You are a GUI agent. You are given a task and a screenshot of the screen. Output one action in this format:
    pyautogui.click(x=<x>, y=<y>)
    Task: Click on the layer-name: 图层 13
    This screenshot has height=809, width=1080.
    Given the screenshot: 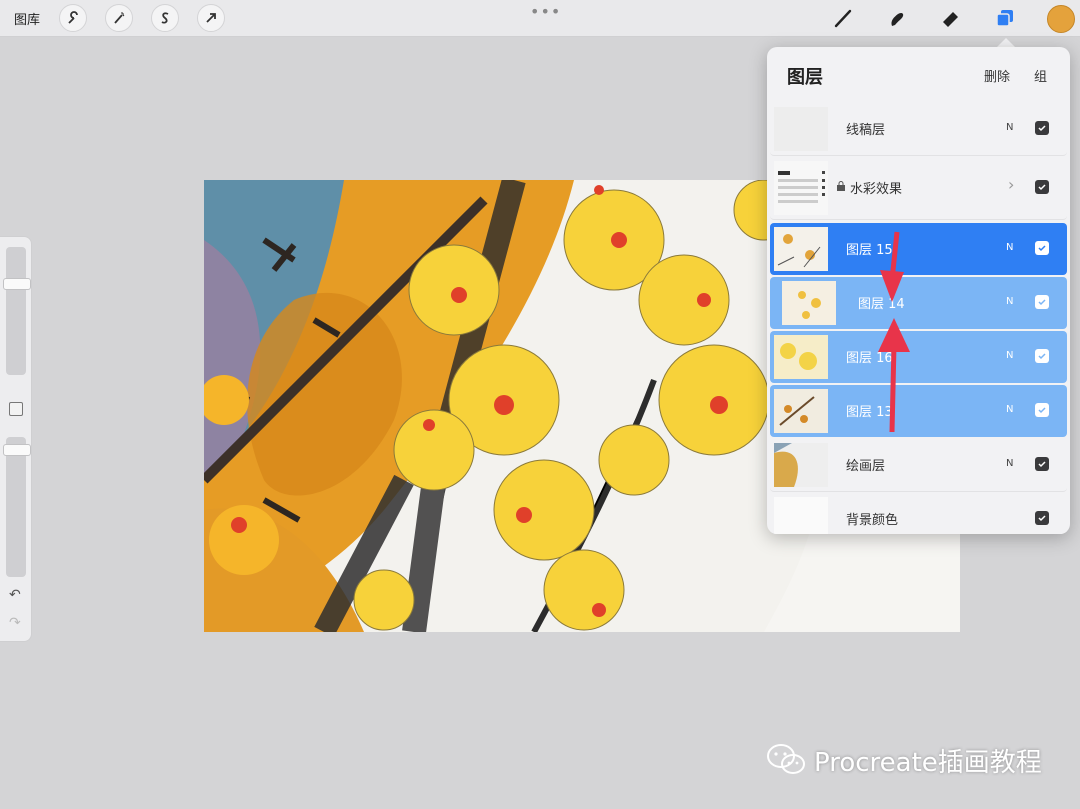 What is the action you would take?
    pyautogui.click(x=869, y=412)
    